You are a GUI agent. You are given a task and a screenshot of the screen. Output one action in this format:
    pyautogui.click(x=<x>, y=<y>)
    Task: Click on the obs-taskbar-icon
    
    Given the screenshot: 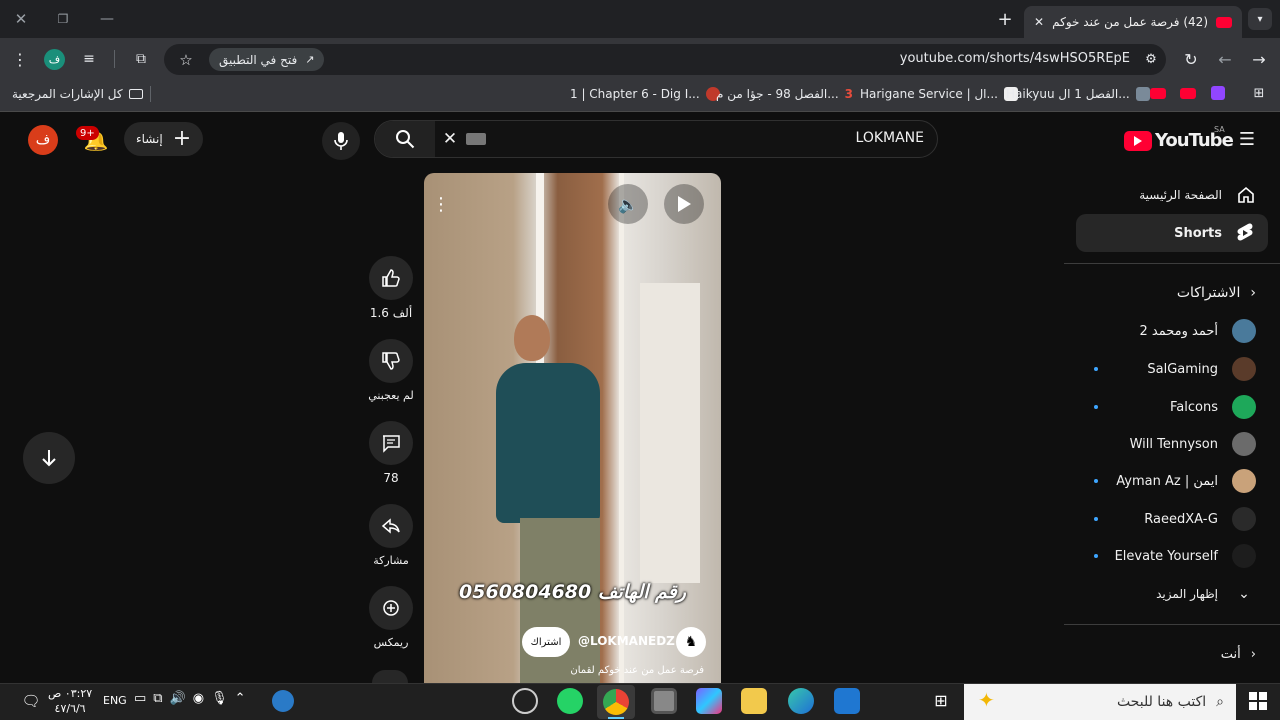 What is the action you would take?
    pyautogui.click(x=525, y=701)
    